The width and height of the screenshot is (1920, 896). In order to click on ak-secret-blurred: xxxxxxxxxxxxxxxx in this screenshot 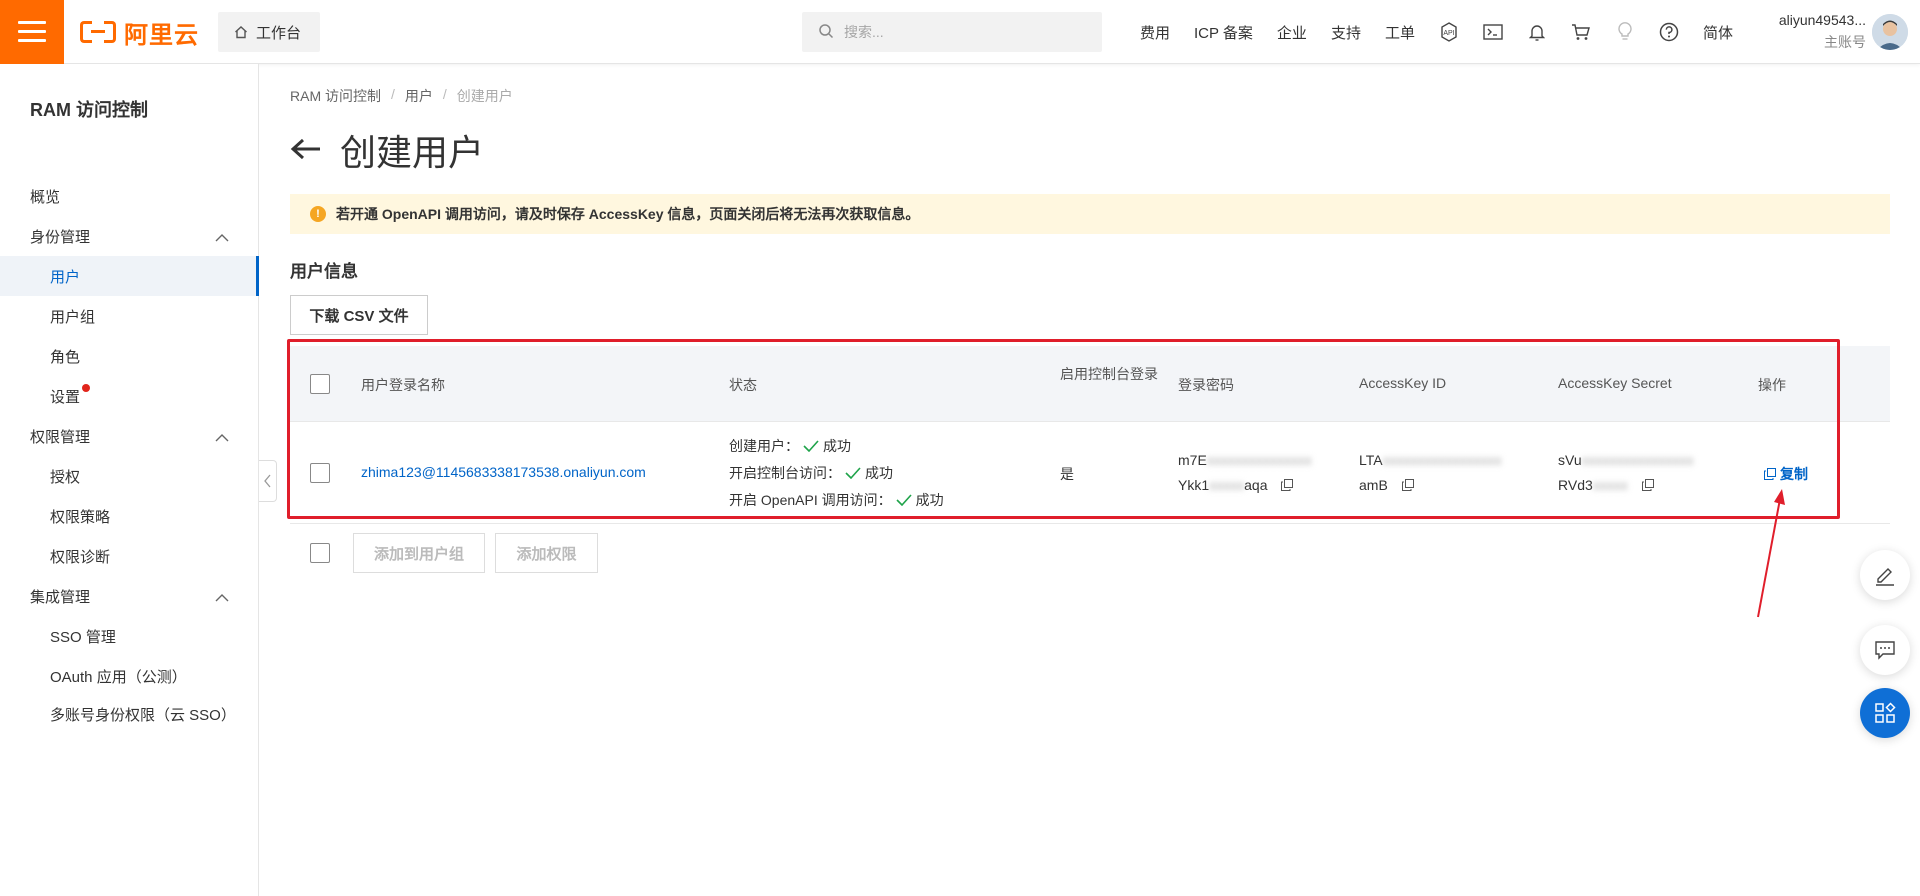, I will do `click(1637, 460)`.